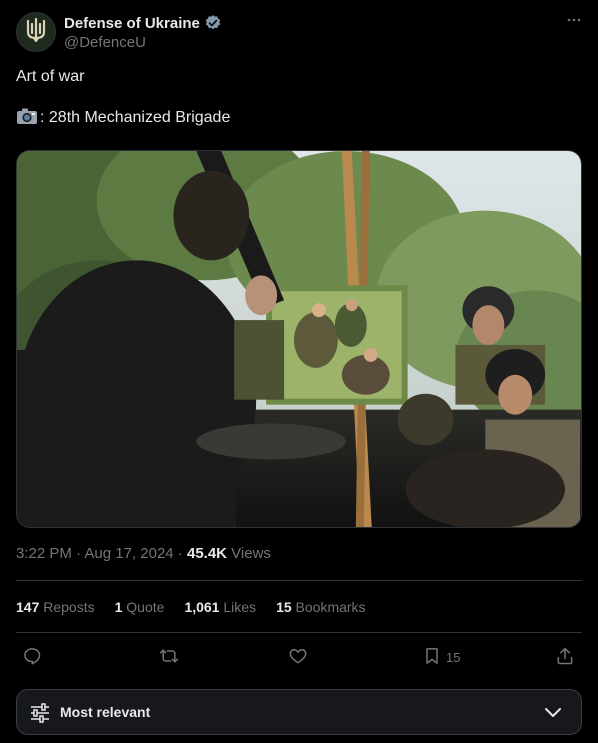 This screenshot has width=598, height=743. I want to click on tweet-time: 3:22 PM, so click(44, 553).